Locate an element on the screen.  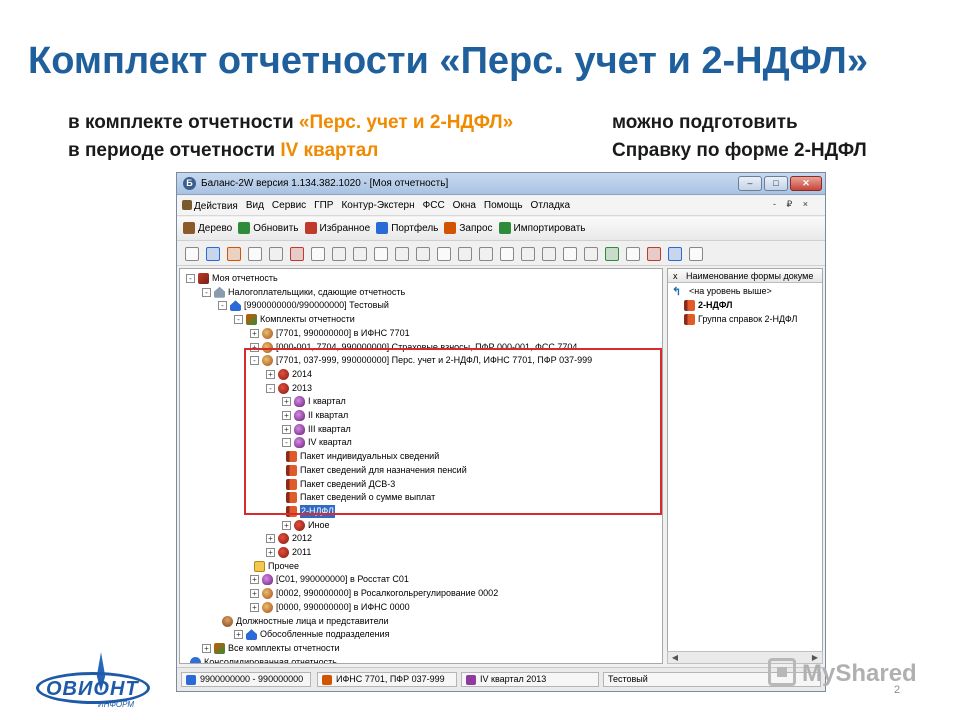
close-column-icon: x is located at coordinates (675, 275).